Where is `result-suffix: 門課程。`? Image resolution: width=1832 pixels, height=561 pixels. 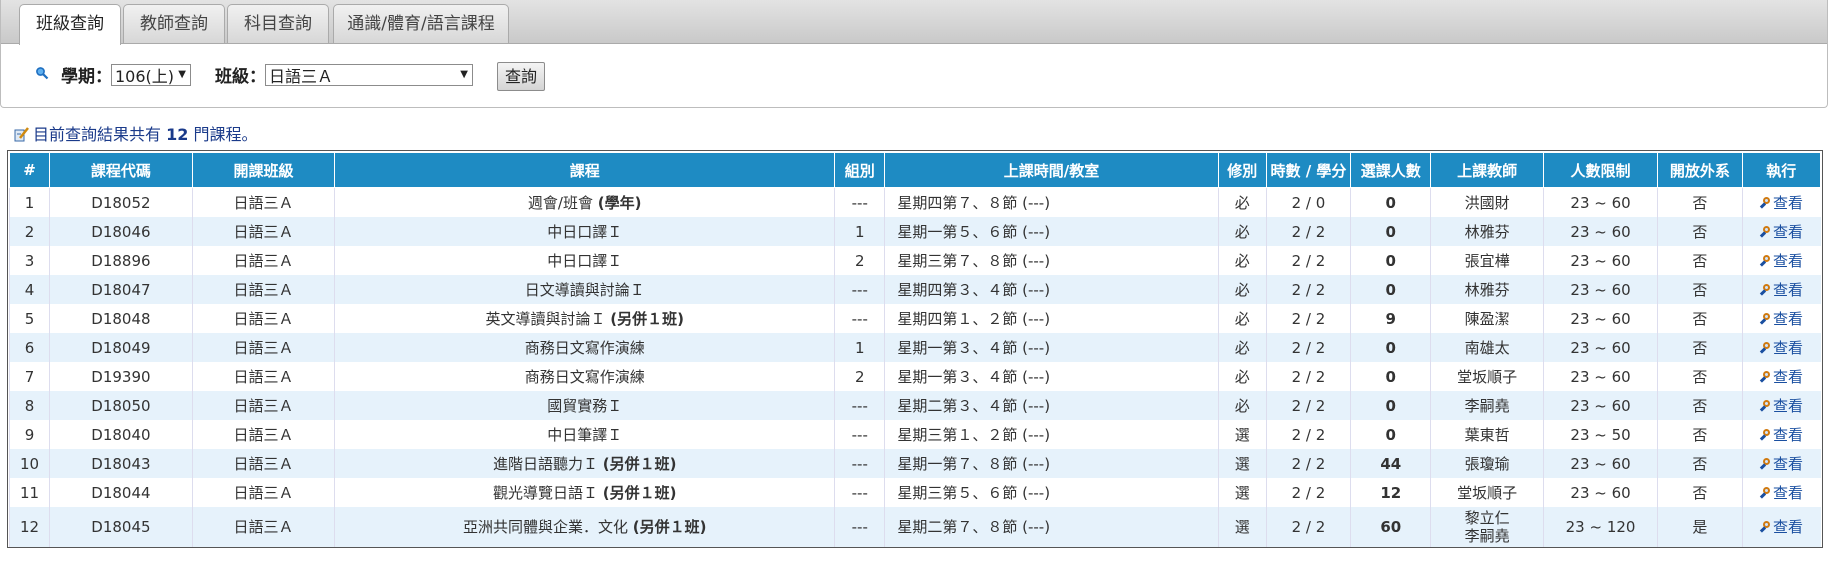 result-suffix: 門課程。 is located at coordinates (223, 134).